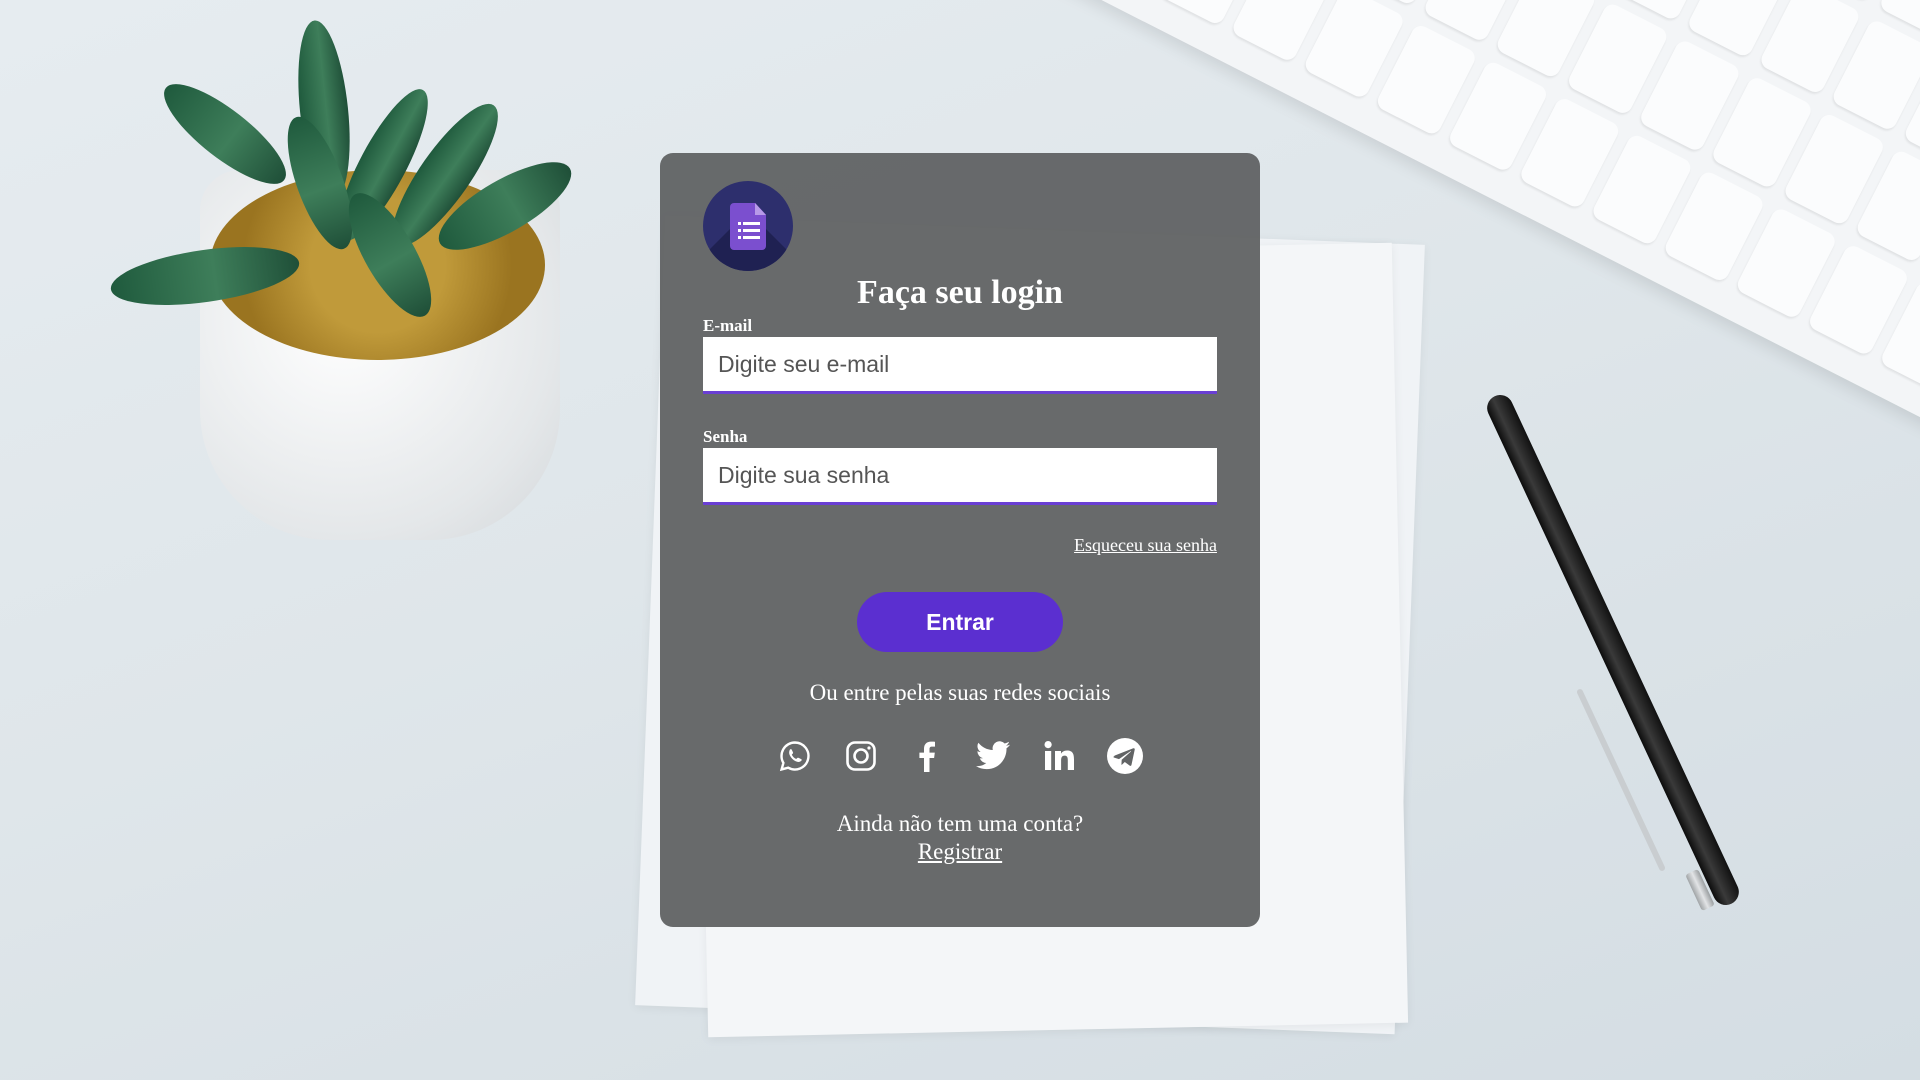  I want to click on forms-document-icon, so click(748, 226).